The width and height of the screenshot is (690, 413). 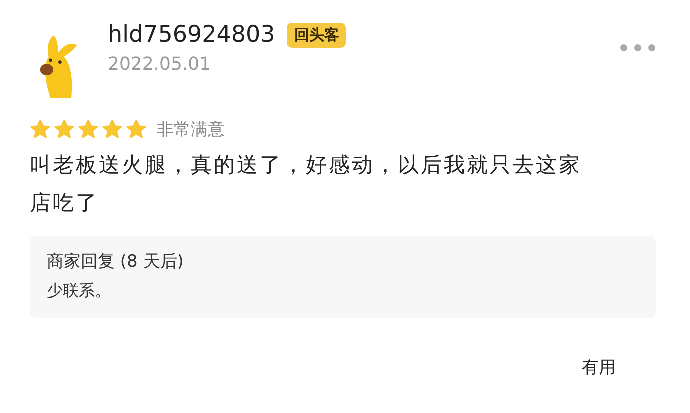 I want to click on review-text: 叫老板送火腿，真的送了，好感动，以后我就只去这家店吃了, so click(x=306, y=184).